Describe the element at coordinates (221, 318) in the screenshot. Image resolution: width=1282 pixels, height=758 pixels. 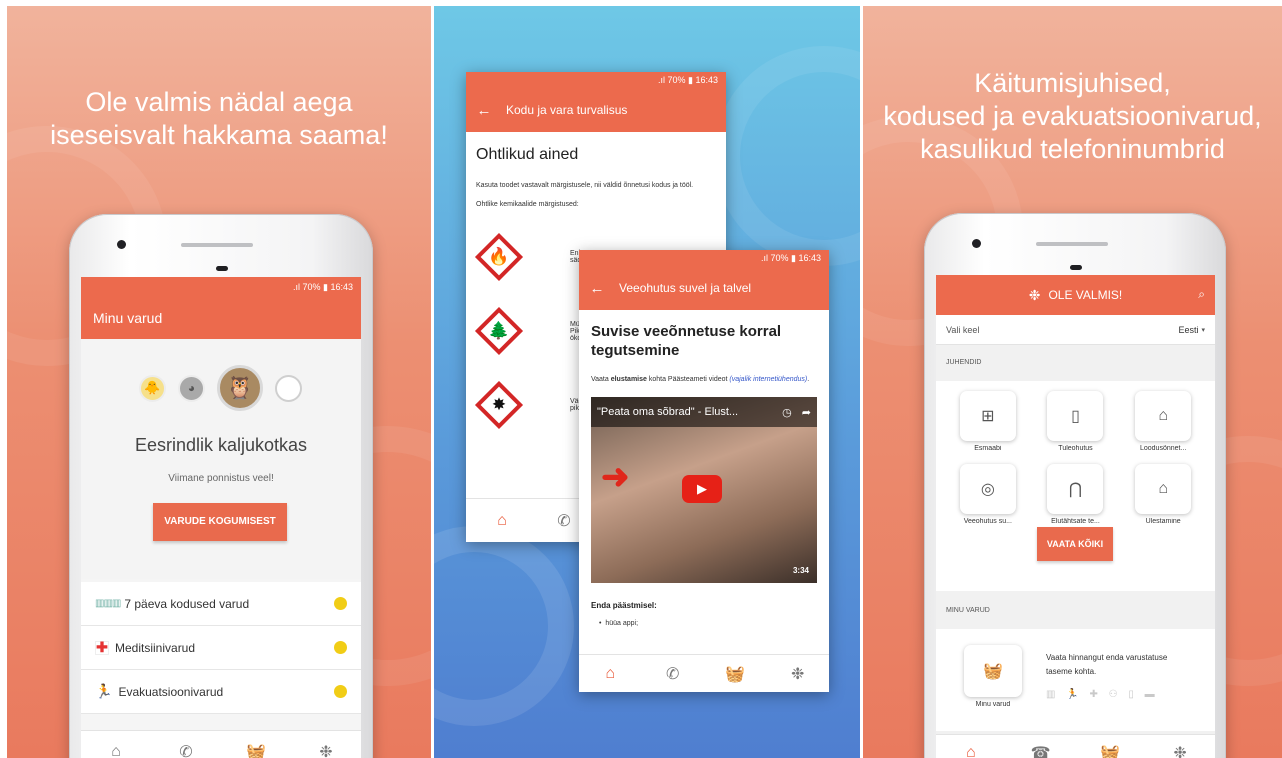
I see `app-bar: Minu varud` at that location.